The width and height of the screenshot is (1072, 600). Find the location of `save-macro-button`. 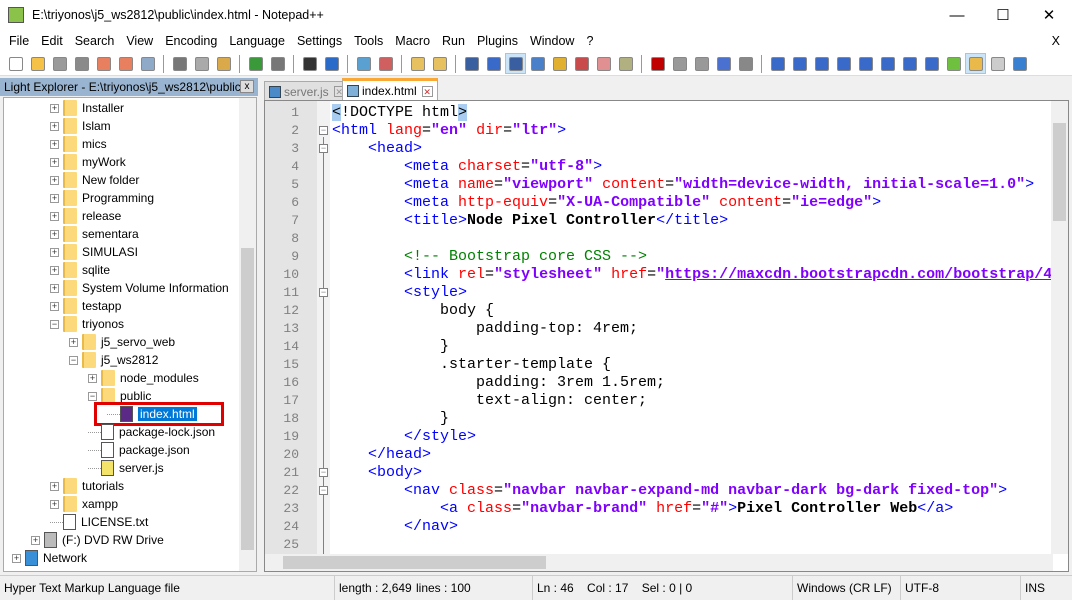

save-macro-button is located at coordinates (745, 63).